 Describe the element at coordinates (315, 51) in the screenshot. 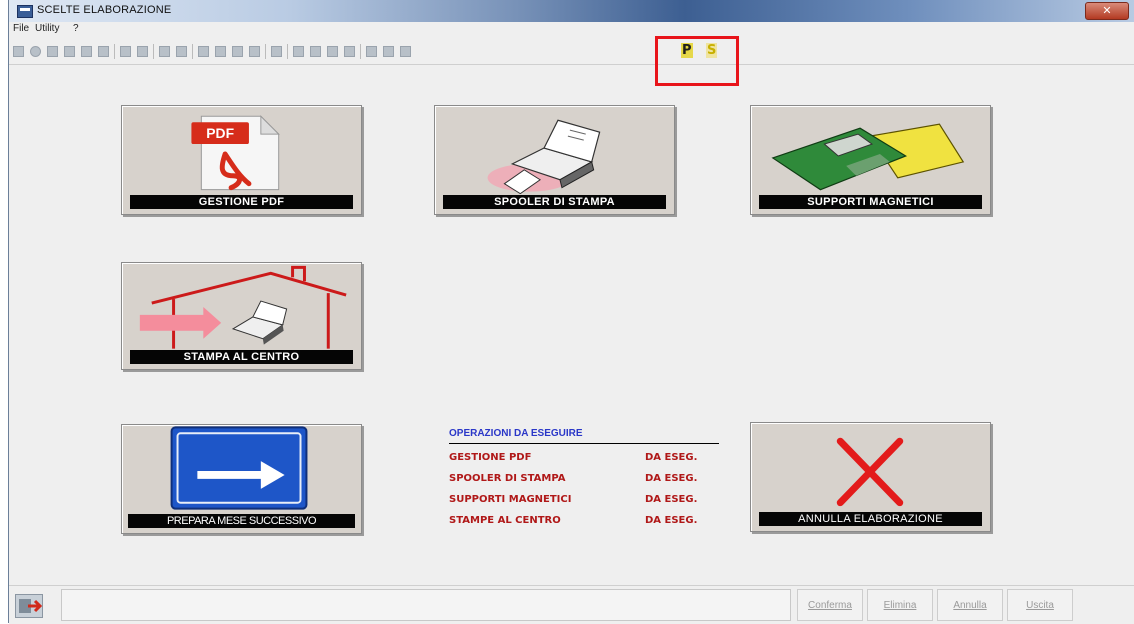

I see `grid-icon` at that location.